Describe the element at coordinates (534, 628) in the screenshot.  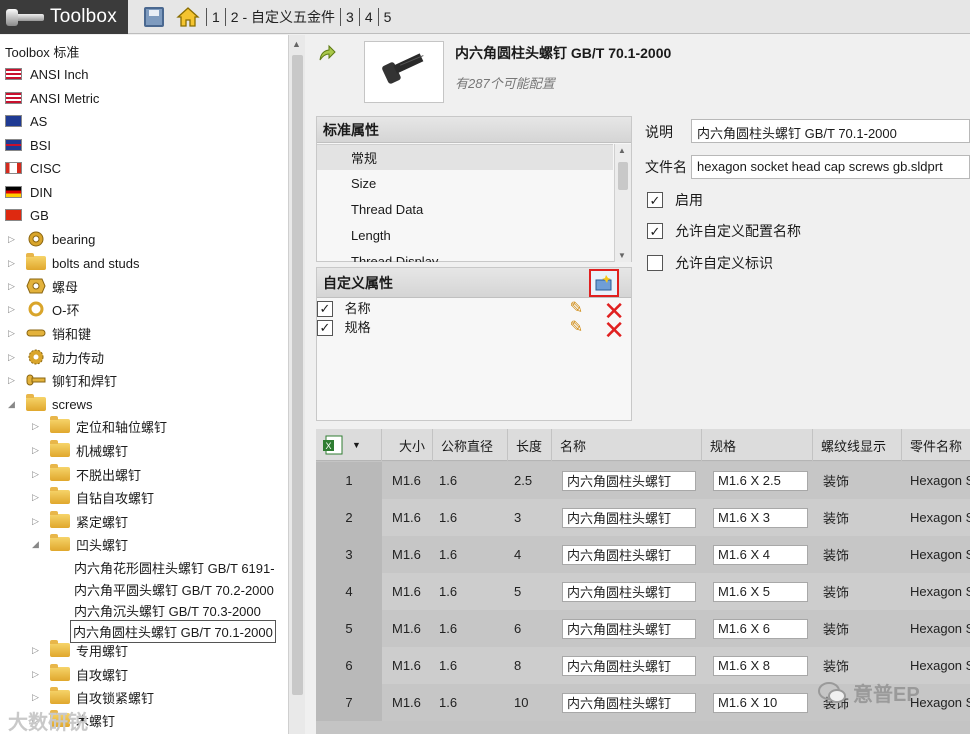
I see `cell-length: 6` at that location.